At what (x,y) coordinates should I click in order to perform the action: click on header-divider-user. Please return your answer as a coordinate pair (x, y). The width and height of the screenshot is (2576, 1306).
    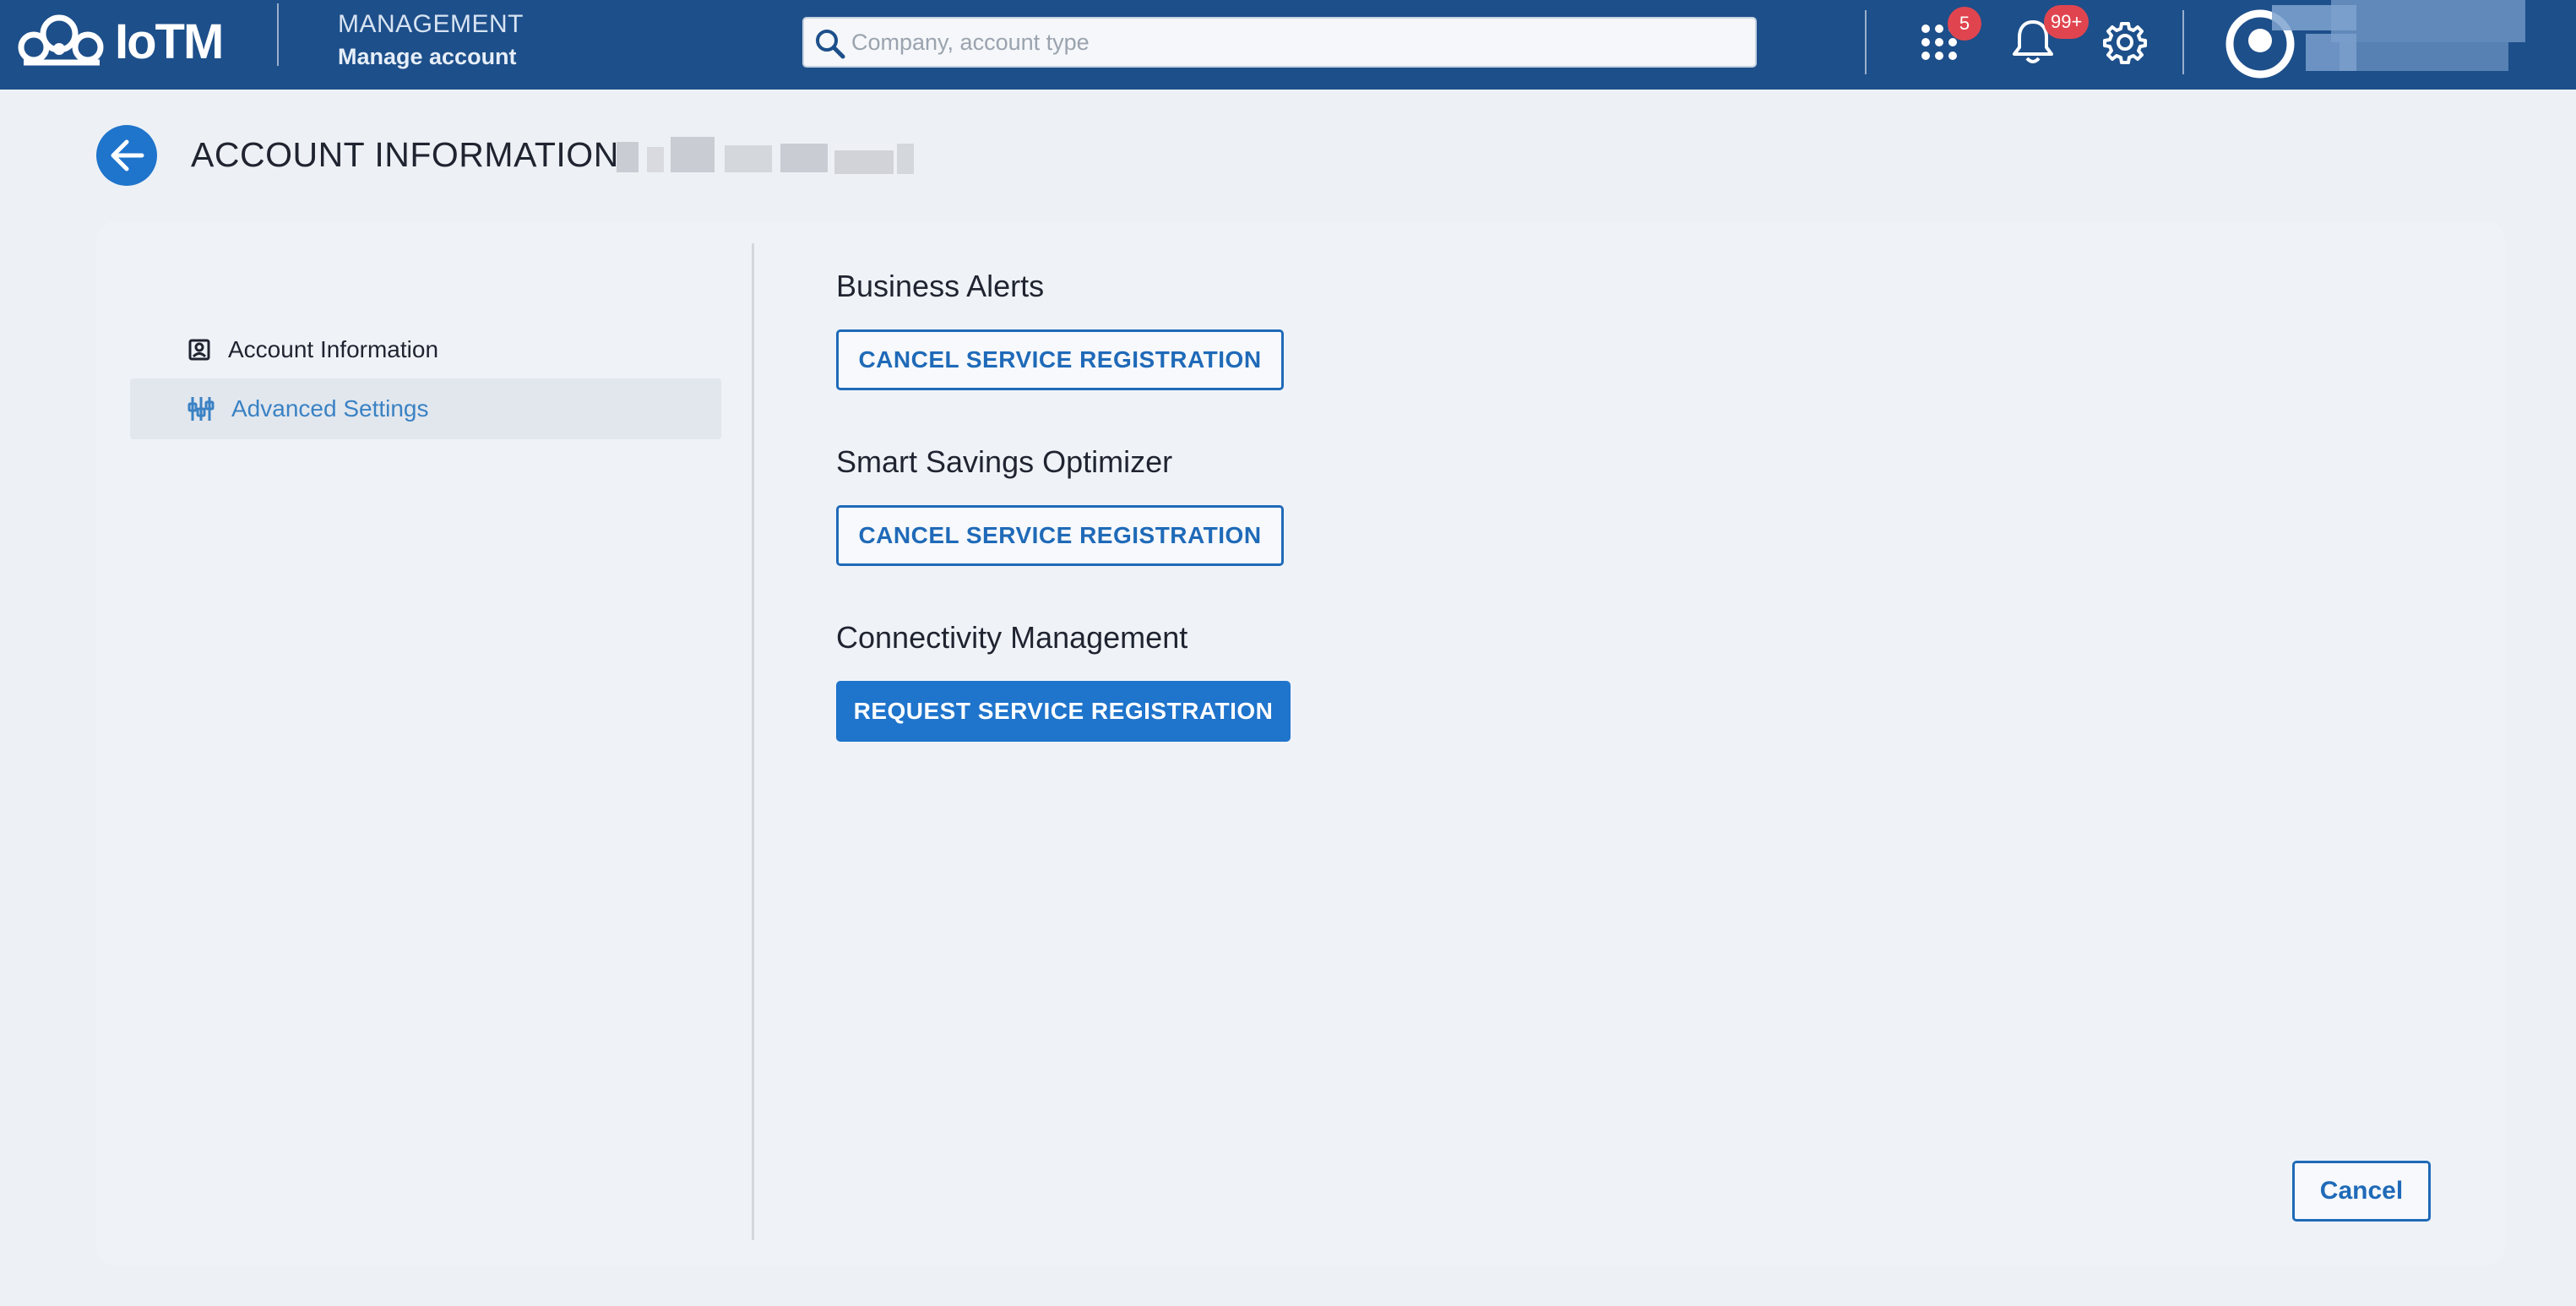
    Looking at the image, I should click on (2183, 42).